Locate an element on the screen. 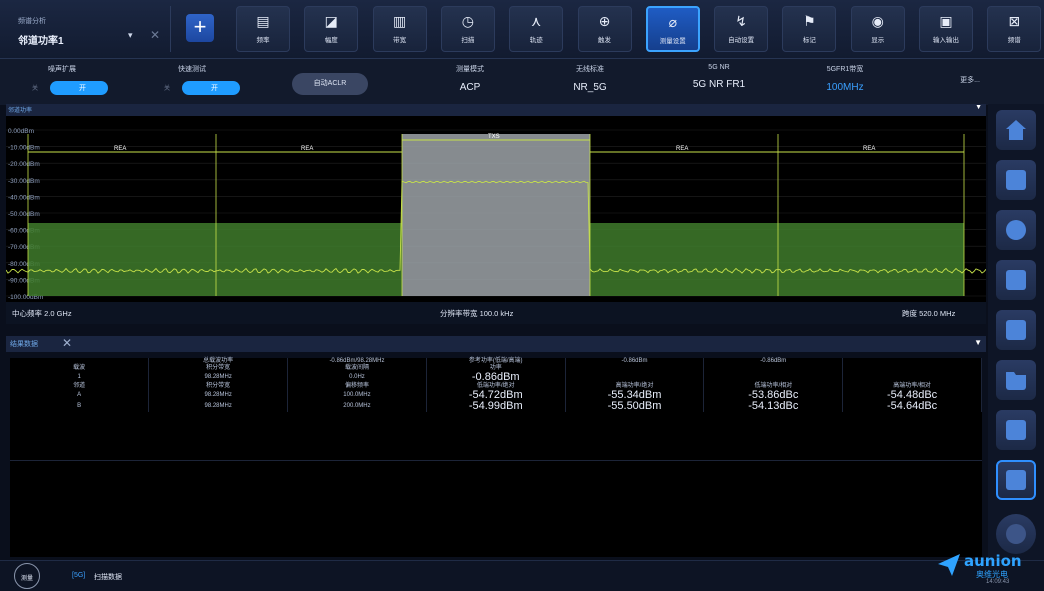  toolbar-button-2: ▥ 带宽 is located at coordinates (399, 29).